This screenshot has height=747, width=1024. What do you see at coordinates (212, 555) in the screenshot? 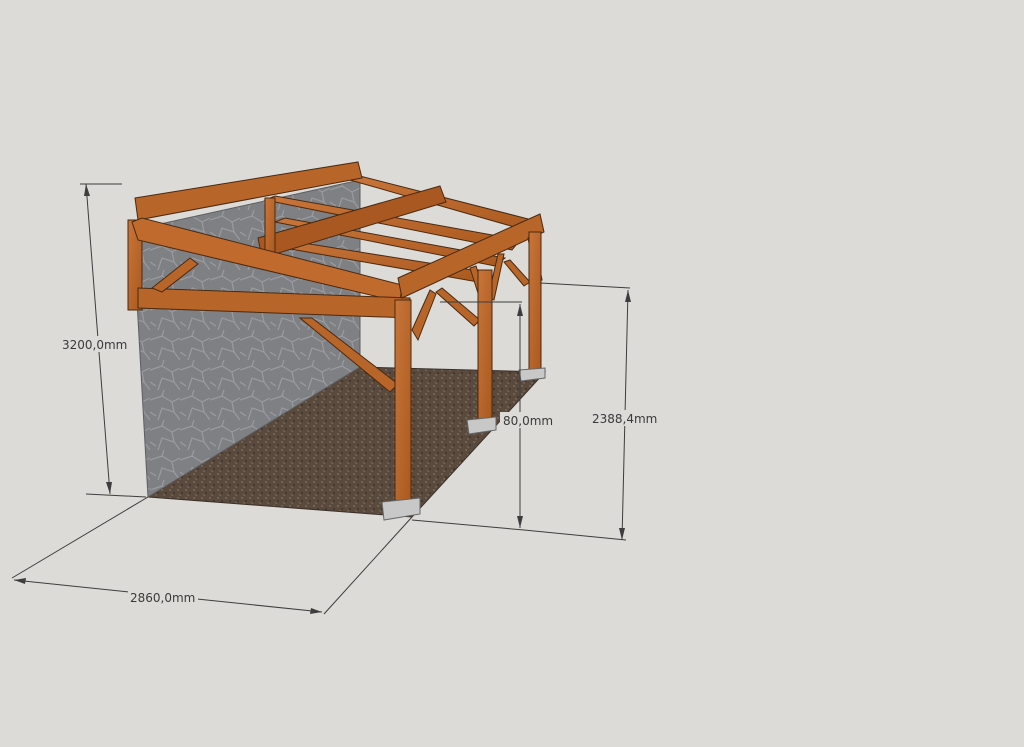
I see `dimension-width-bottom: 2860,0mm` at bounding box center [212, 555].